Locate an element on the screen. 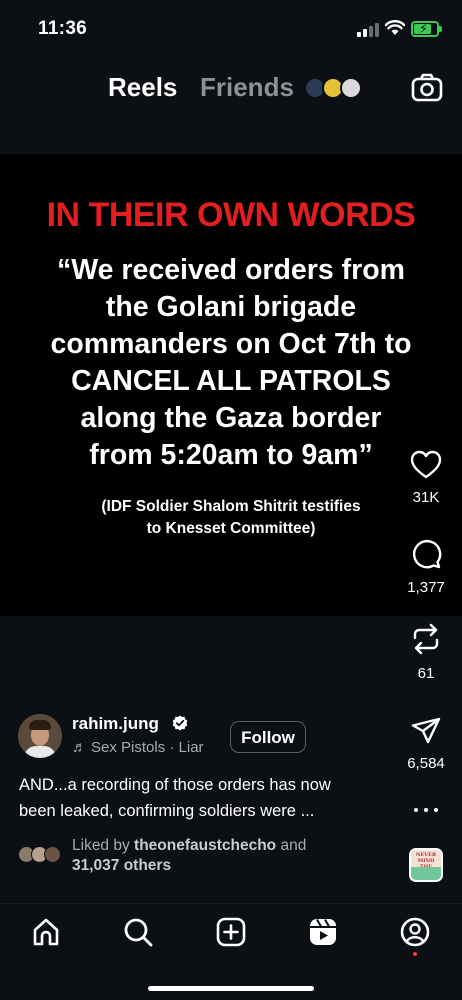 The width and height of the screenshot is (462, 1000). video-headline: IN THEIR OWN WORDS is located at coordinates (231, 215).